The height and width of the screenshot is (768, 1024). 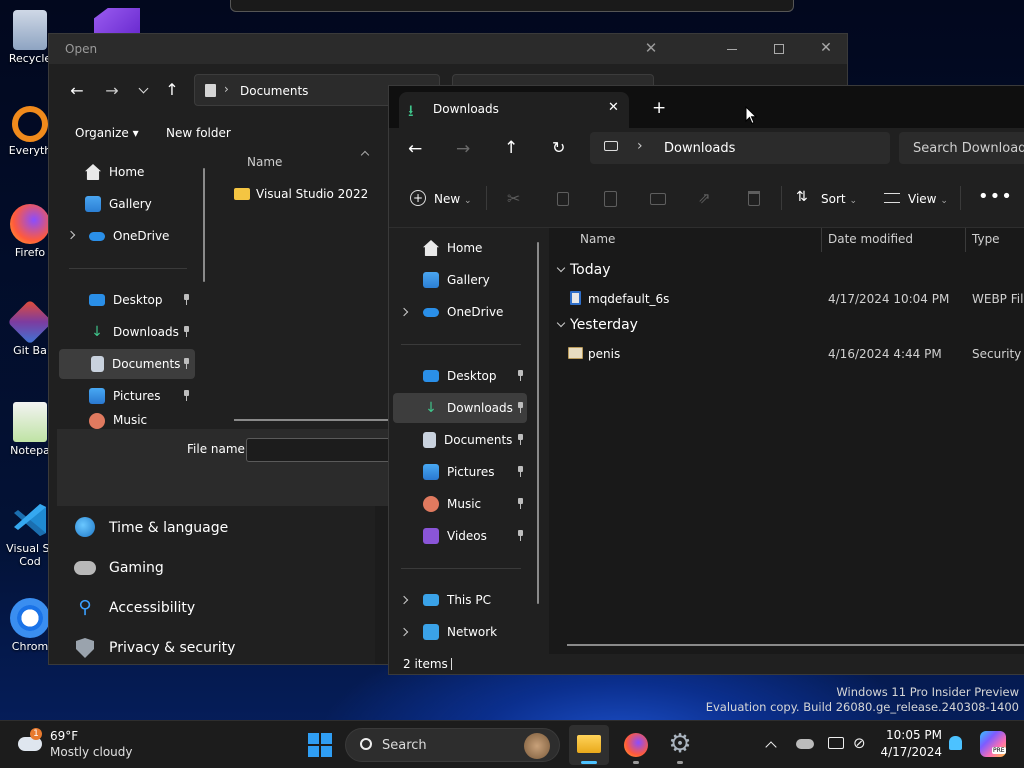 I want to click on breadcrumb-chevron-icon: ›, so click(x=640, y=146).